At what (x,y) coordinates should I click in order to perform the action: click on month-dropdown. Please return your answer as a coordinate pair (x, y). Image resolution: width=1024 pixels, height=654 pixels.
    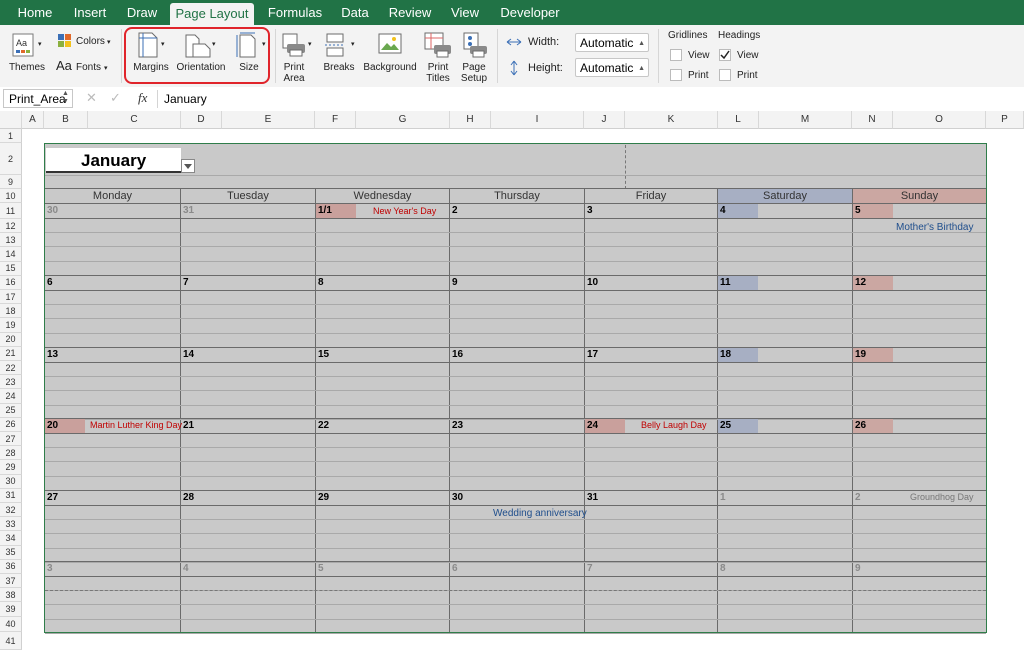
    Looking at the image, I should click on (188, 166).